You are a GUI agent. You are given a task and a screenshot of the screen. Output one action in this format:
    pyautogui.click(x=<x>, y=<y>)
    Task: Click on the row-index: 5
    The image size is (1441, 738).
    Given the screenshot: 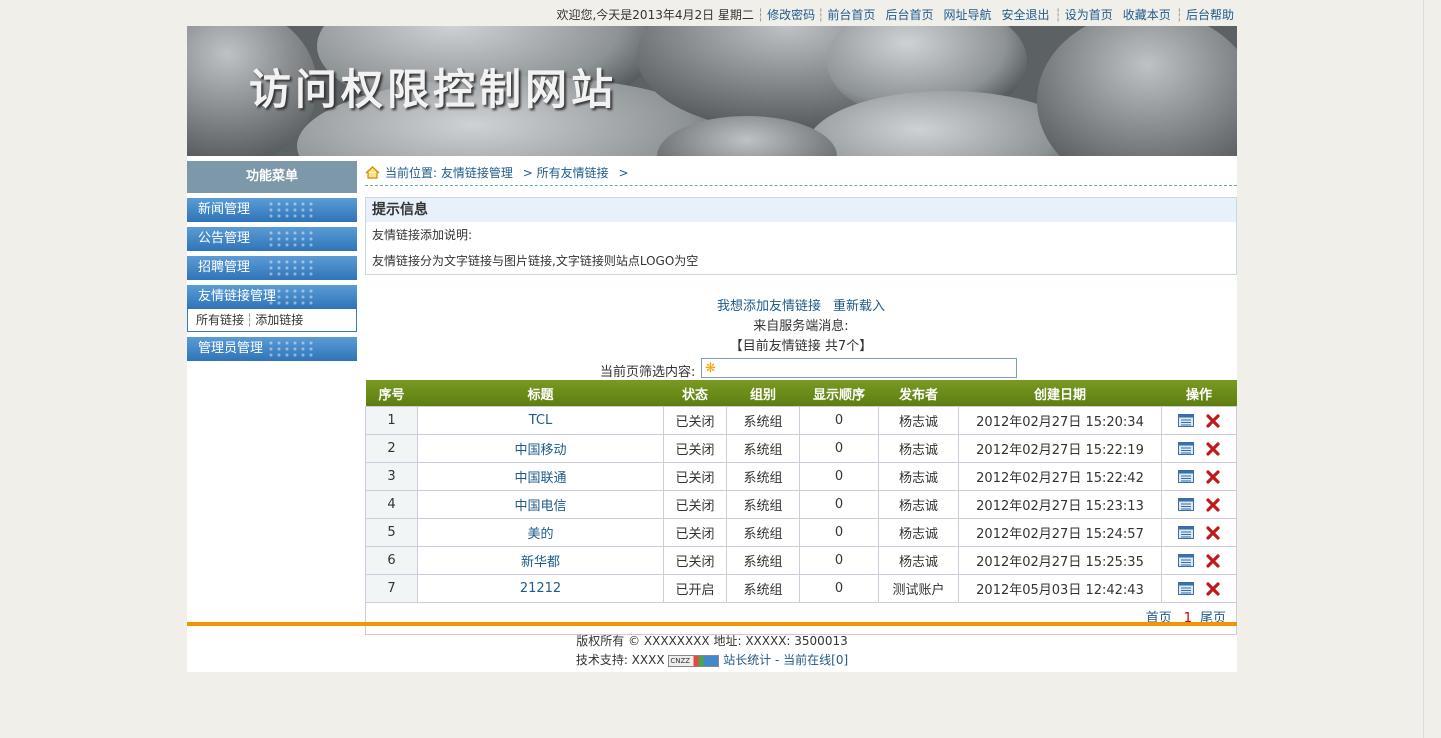 What is the action you would take?
    pyautogui.click(x=391, y=532)
    